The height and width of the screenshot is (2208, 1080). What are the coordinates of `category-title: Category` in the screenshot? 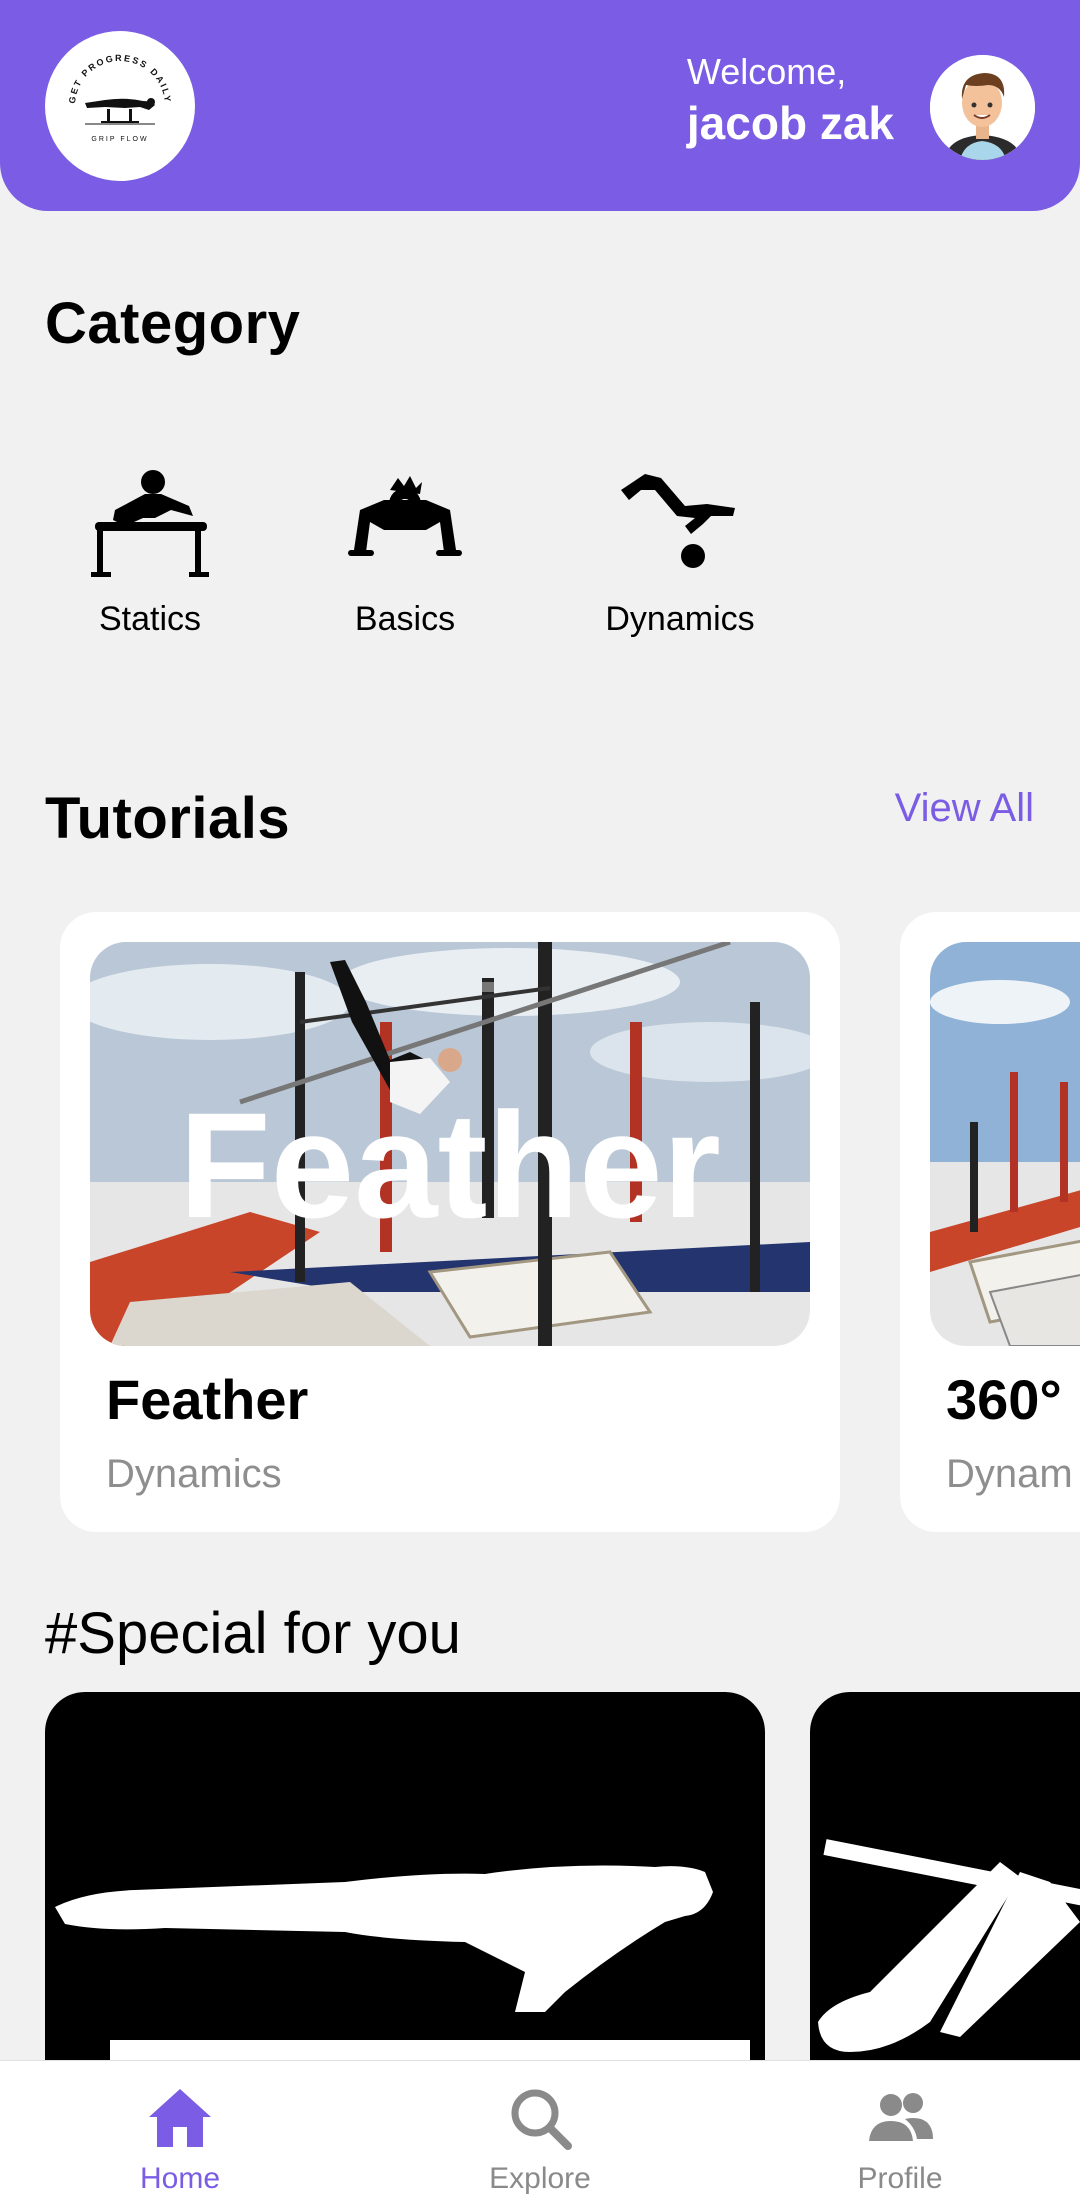 It's located at (173, 323).